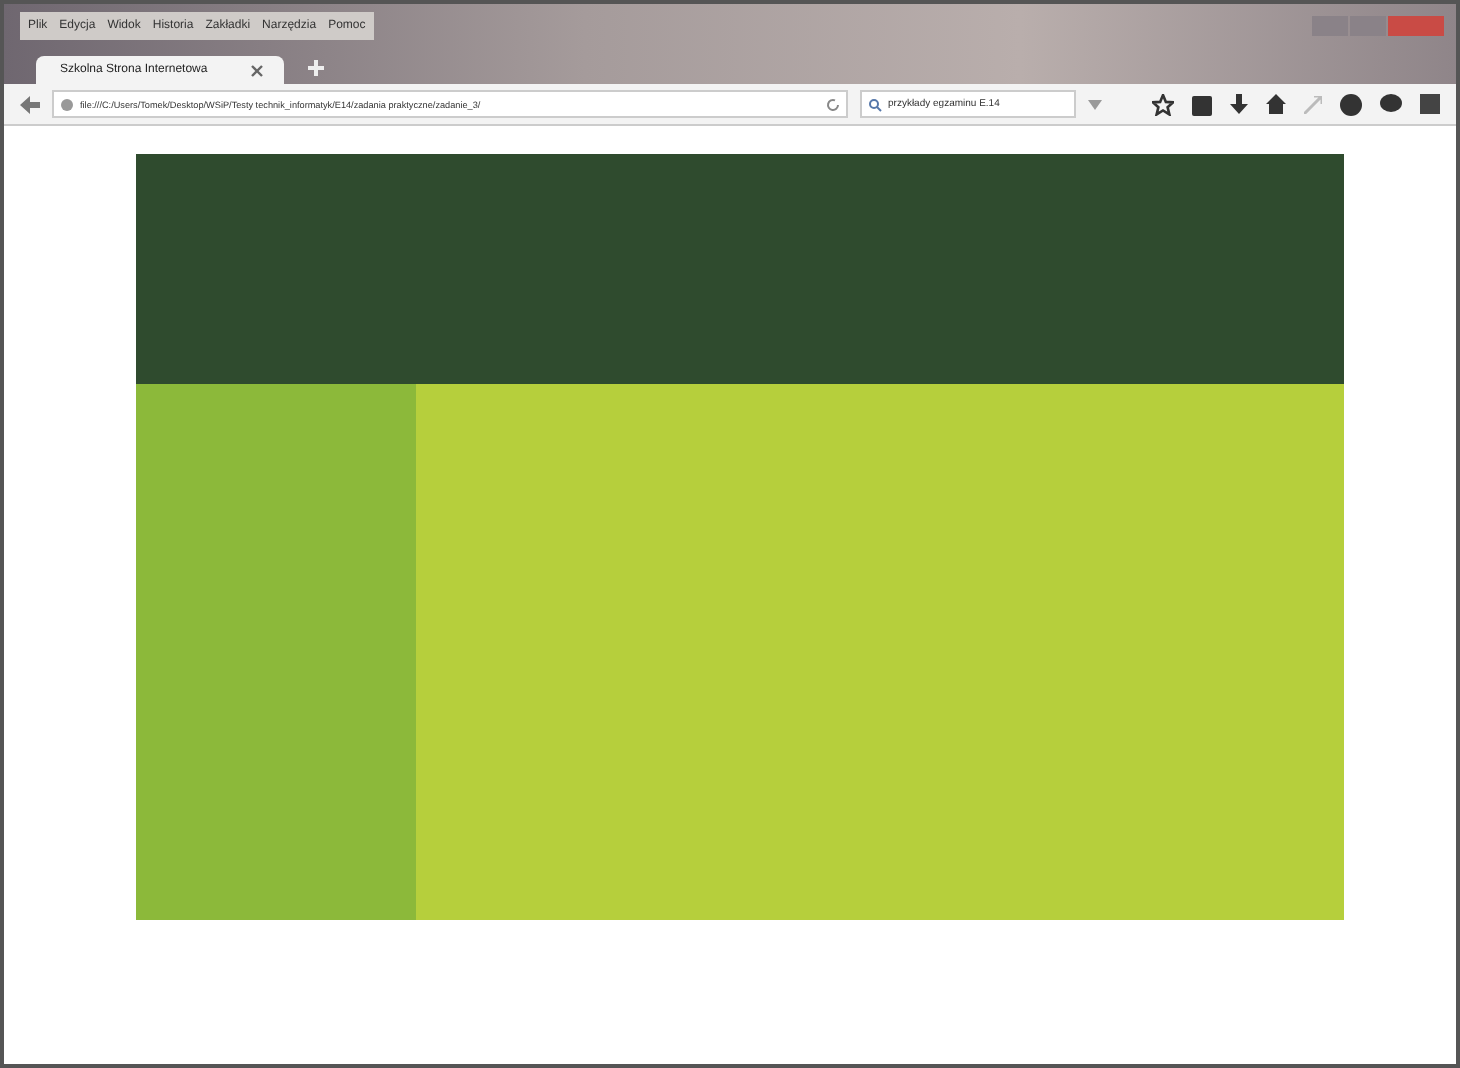  What do you see at coordinates (257, 70) in the screenshot?
I see `close-icon` at bounding box center [257, 70].